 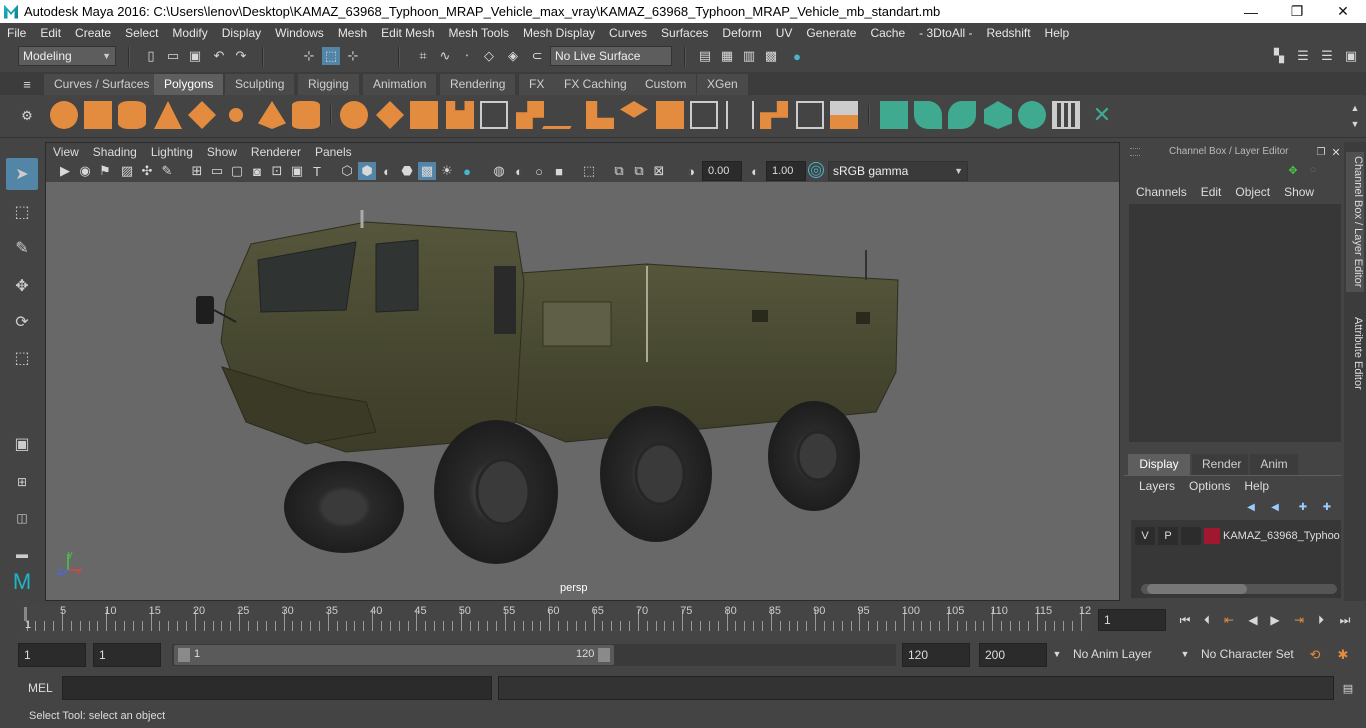 I want to click on safe-action-icon: ▣, so click(x=297, y=171).